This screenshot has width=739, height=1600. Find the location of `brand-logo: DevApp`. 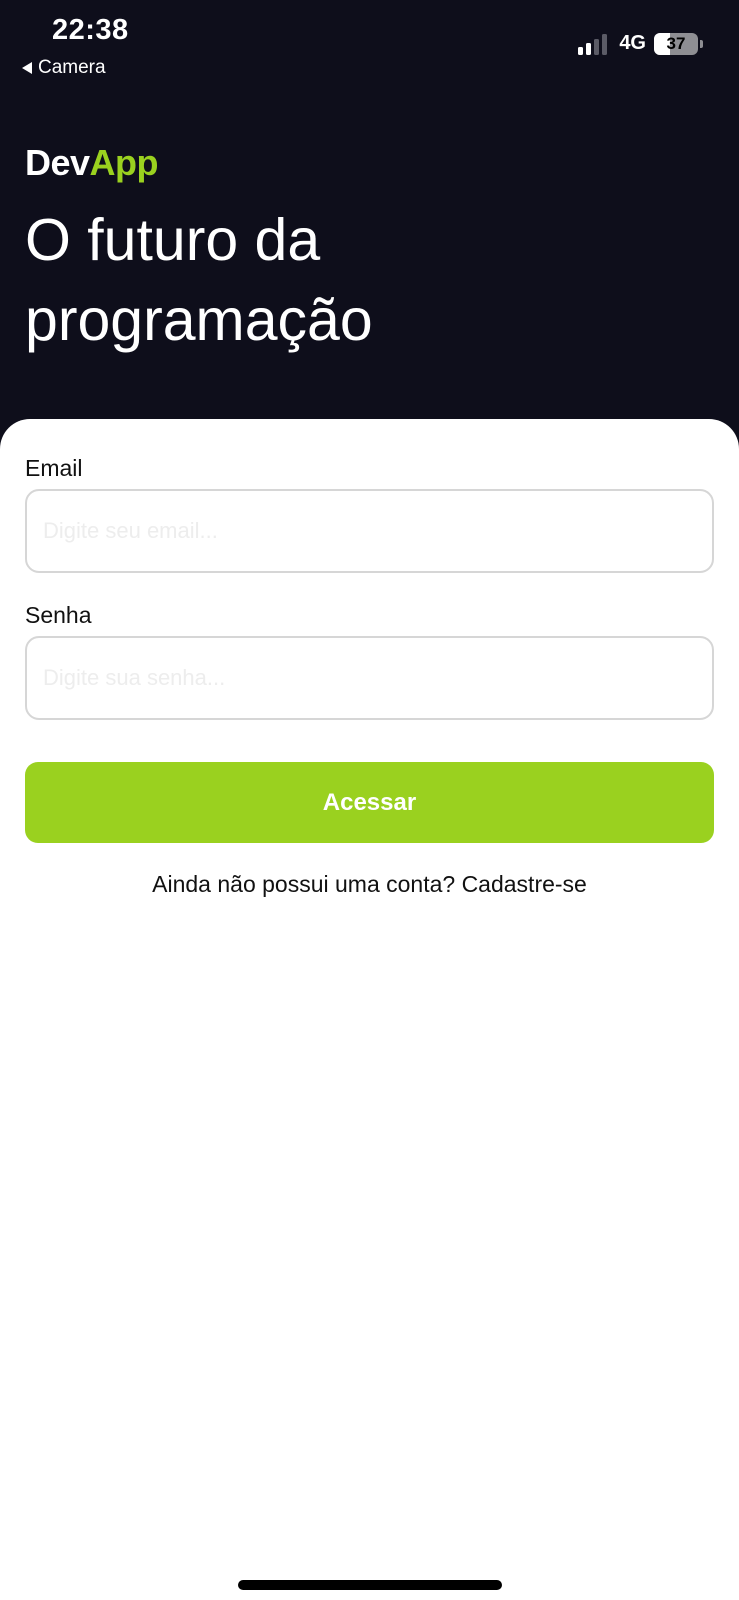

brand-logo: DevApp is located at coordinates (92, 163).